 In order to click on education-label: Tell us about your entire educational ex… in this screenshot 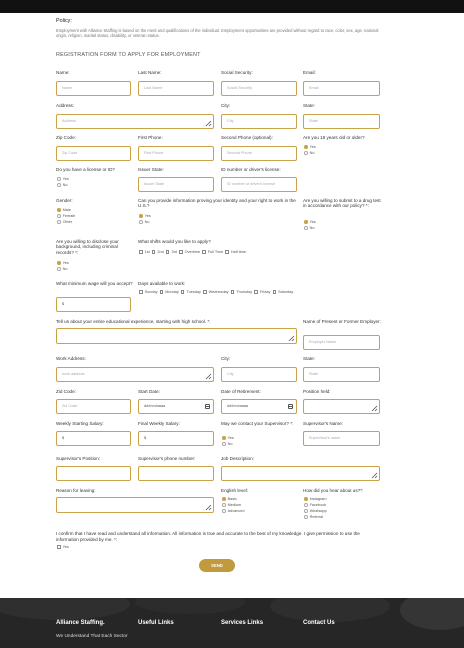, I will do `click(133, 321)`.